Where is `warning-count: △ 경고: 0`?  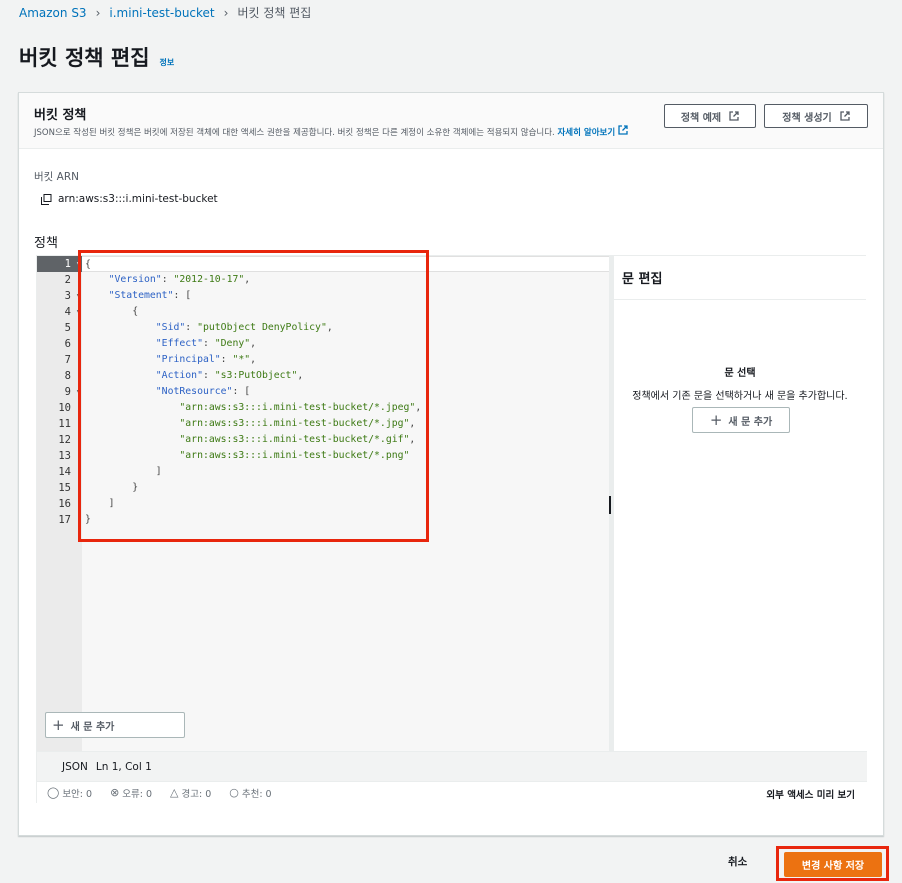 warning-count: △ 경고: 0 is located at coordinates (190, 793).